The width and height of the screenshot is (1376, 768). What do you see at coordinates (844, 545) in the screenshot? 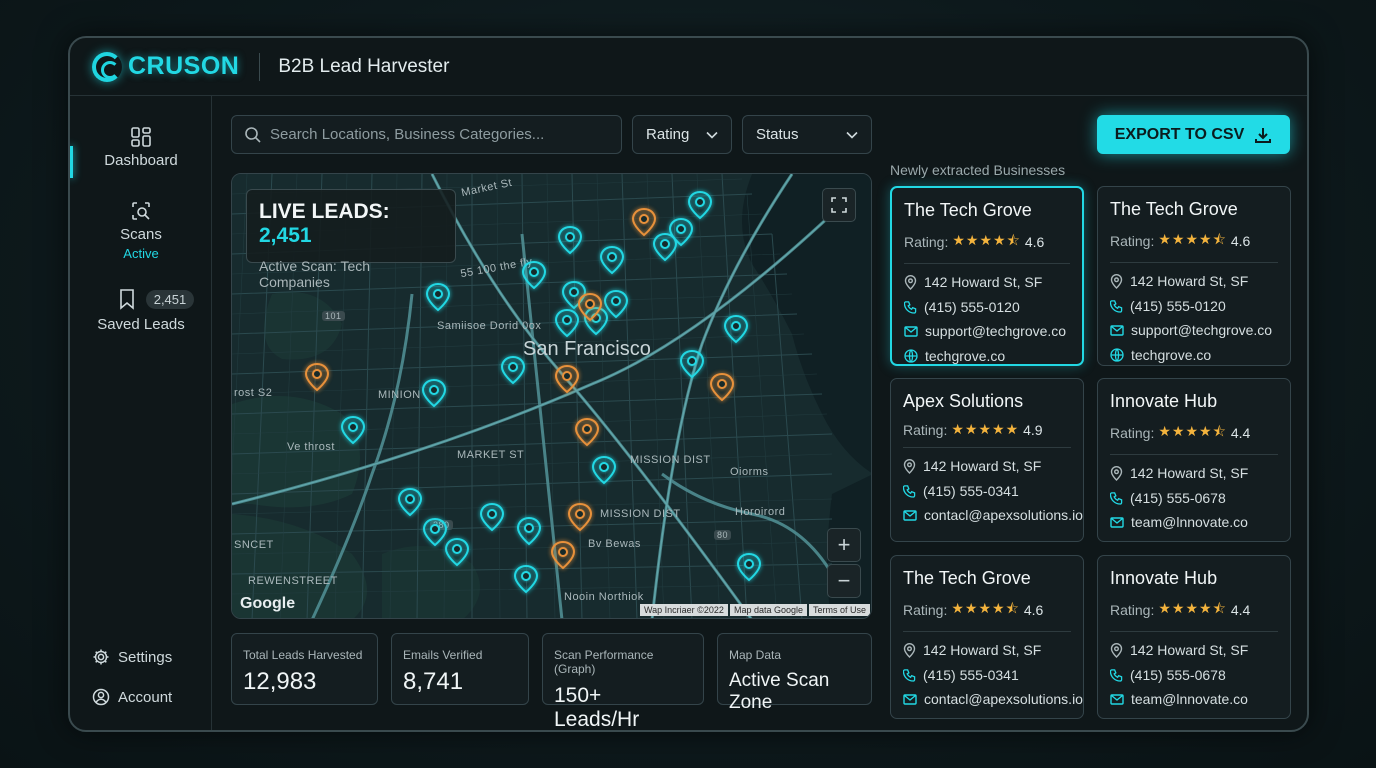
I see `zoom-in-button: +` at bounding box center [844, 545].